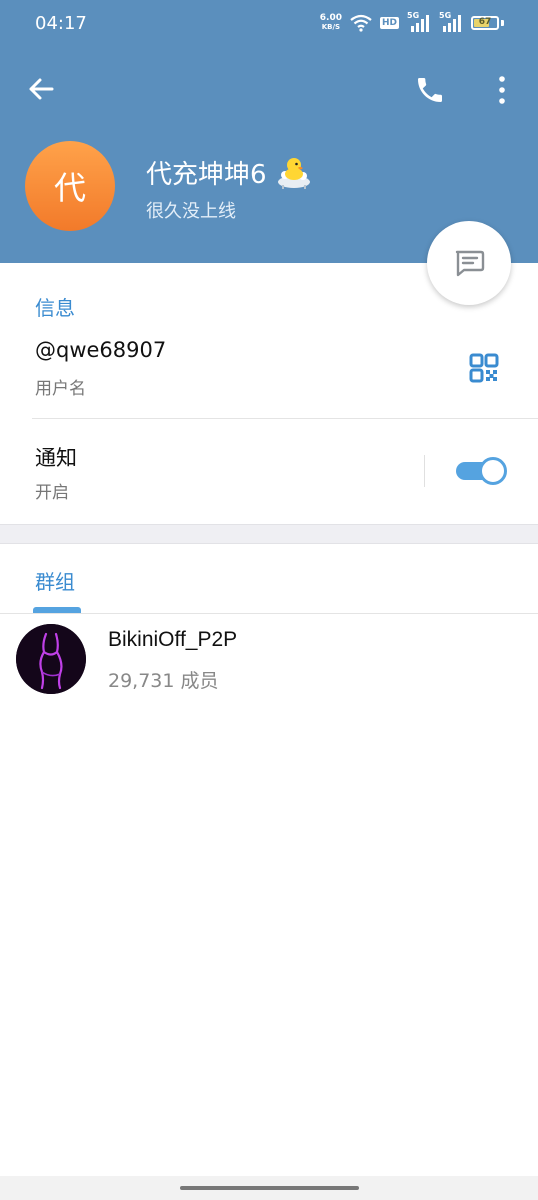  I want to click on group-avatar, so click(51, 659).